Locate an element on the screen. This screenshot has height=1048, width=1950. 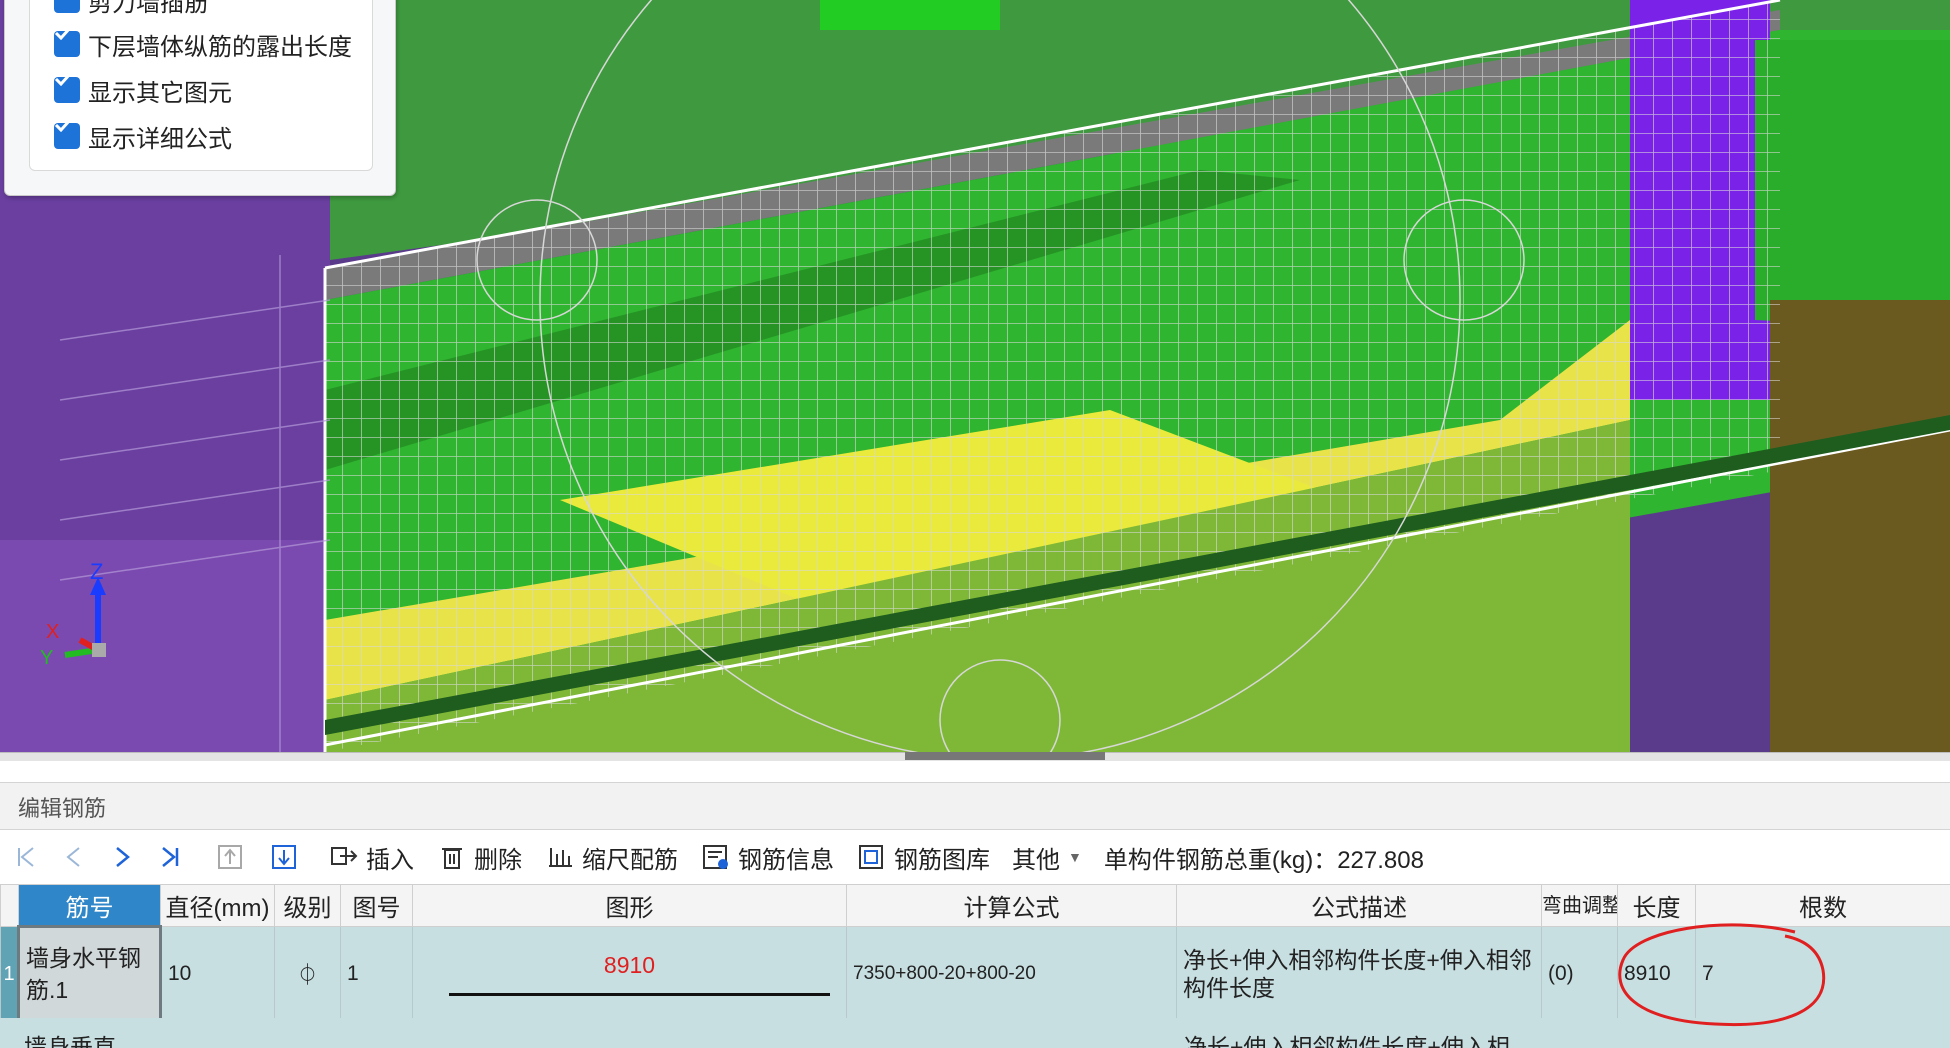
header-fig-no: 图号 is located at coordinates (377, 906).